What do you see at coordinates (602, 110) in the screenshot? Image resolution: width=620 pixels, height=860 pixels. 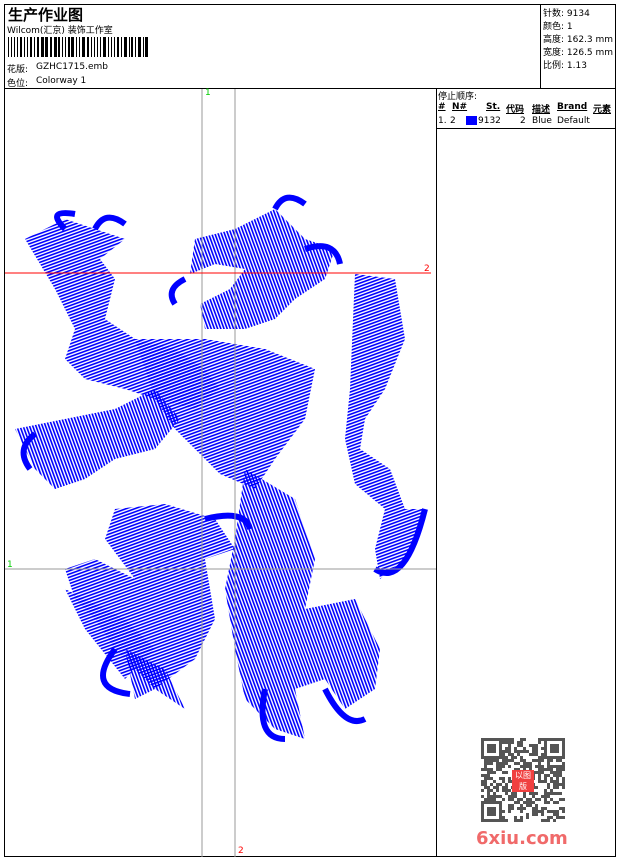 I see `col-element: 元素` at bounding box center [602, 110].